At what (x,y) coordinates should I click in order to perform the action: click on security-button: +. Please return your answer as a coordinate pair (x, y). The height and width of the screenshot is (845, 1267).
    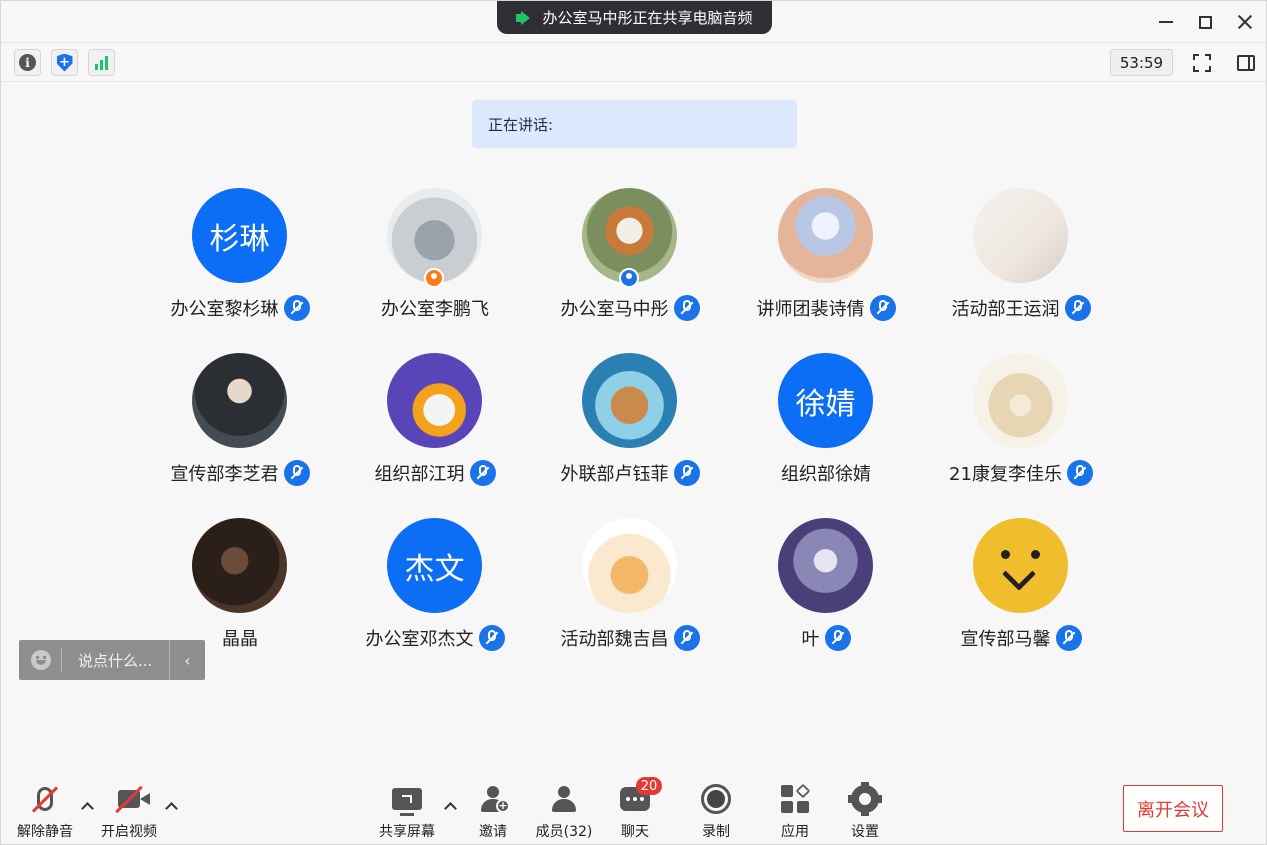
    Looking at the image, I should click on (64, 62).